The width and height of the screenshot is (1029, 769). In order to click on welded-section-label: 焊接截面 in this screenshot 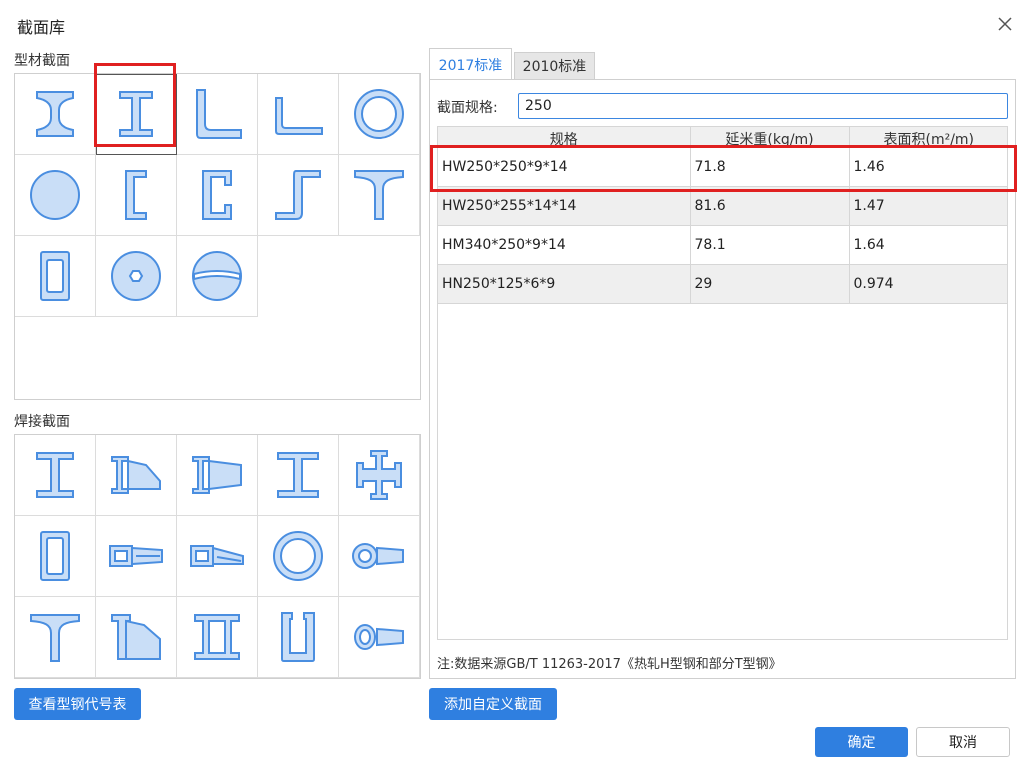, I will do `click(42, 422)`.